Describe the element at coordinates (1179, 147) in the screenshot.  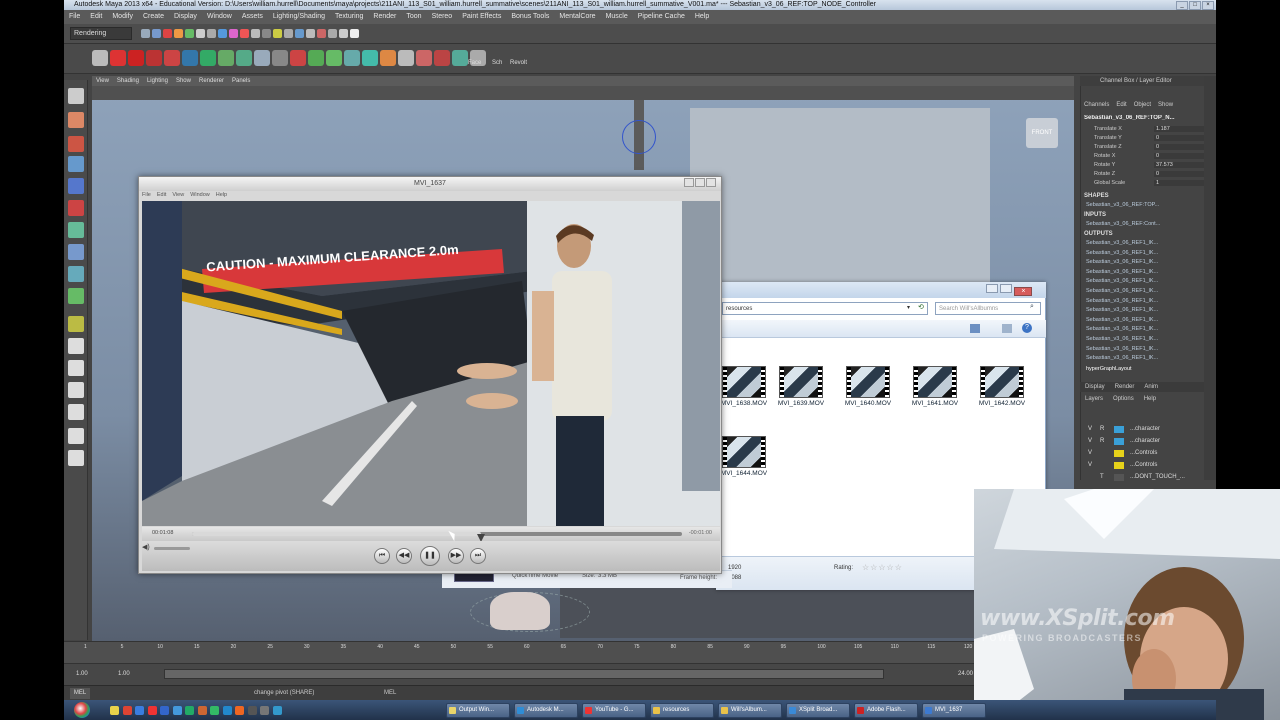
I see `attribute-value: 0` at that location.